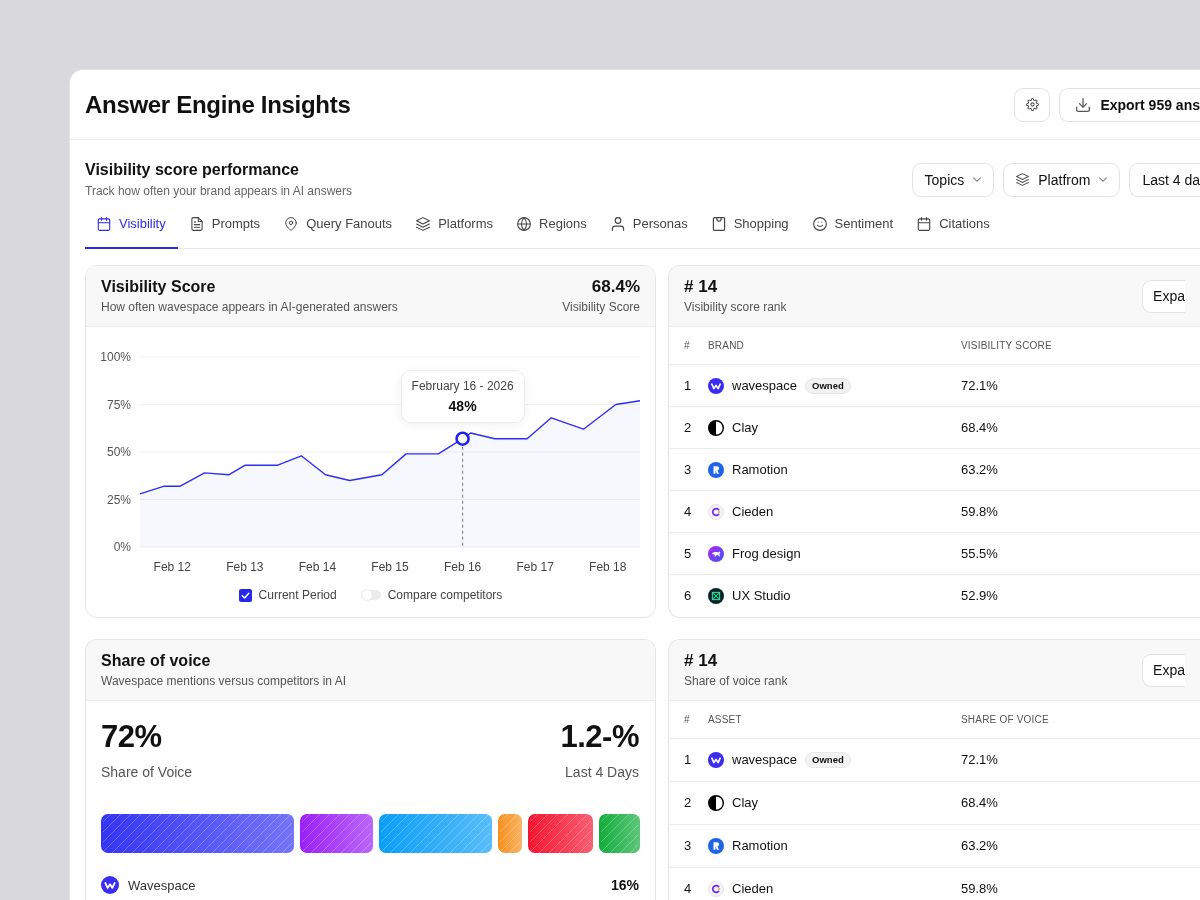 This screenshot has height=900, width=1200. Describe the element at coordinates (761, 595) in the screenshot. I see `brand-name: UX Studio` at that location.